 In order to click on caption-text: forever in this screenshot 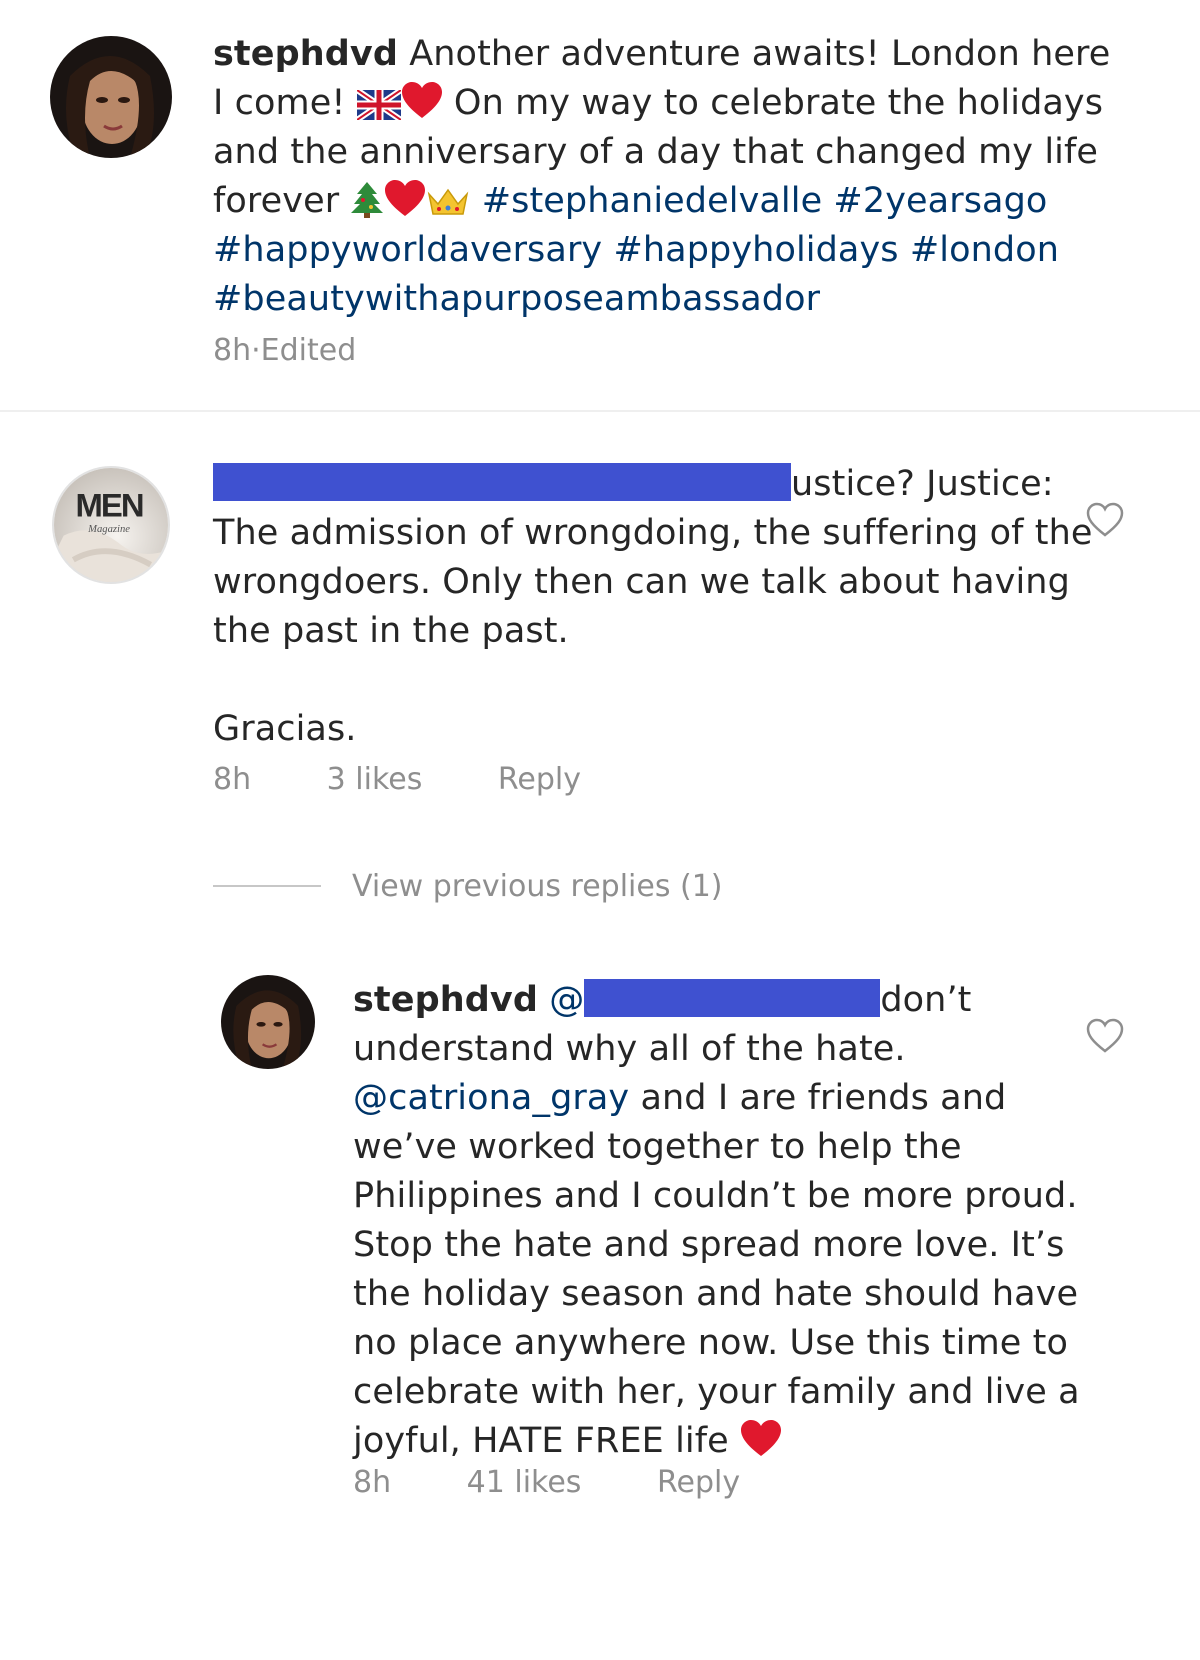, I will do `click(282, 201)`.